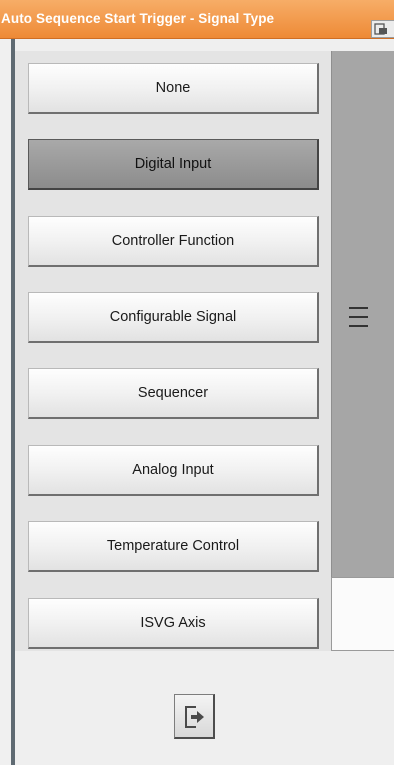  What do you see at coordinates (173, 88) in the screenshot?
I see `option-none: None` at bounding box center [173, 88].